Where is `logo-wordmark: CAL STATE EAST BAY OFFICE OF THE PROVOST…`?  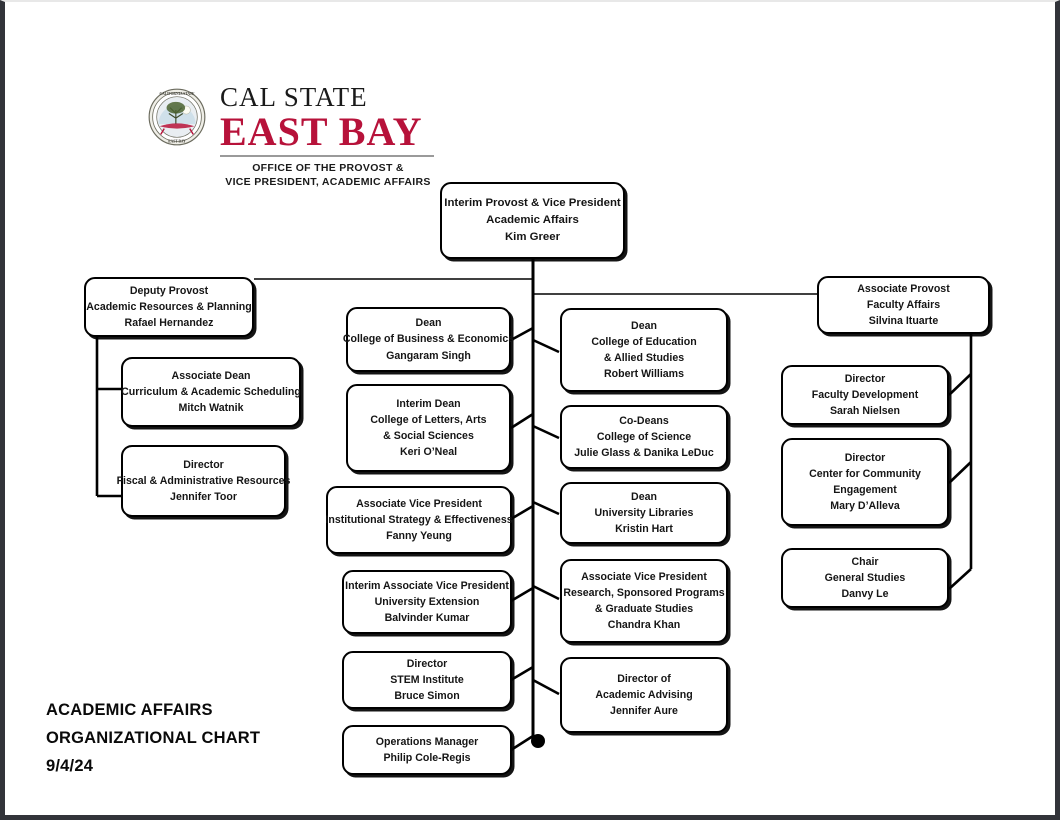
logo-wordmark: CAL STATE EAST BAY OFFICE OF THE PROVOST… is located at coordinates (328, 136).